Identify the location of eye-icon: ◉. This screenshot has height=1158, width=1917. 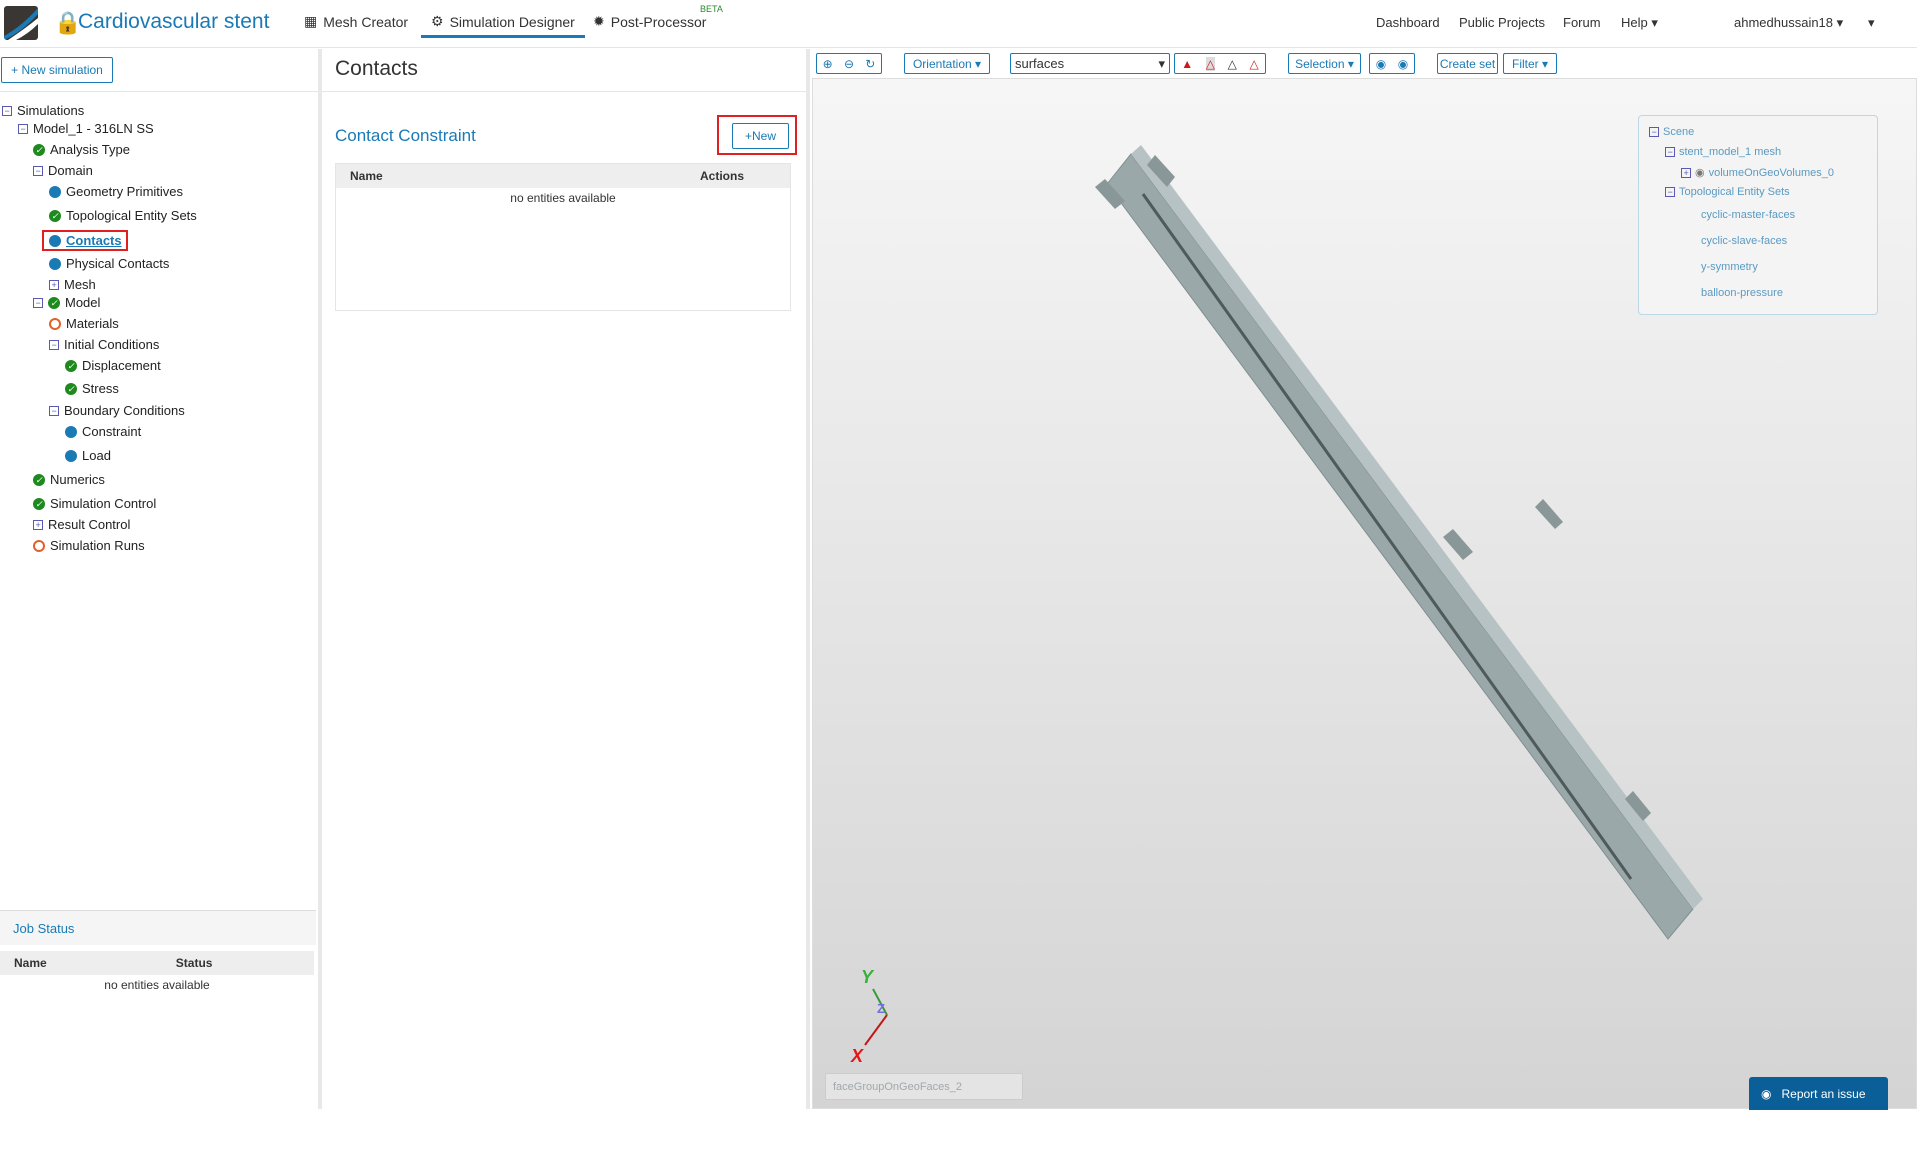
(1700, 172).